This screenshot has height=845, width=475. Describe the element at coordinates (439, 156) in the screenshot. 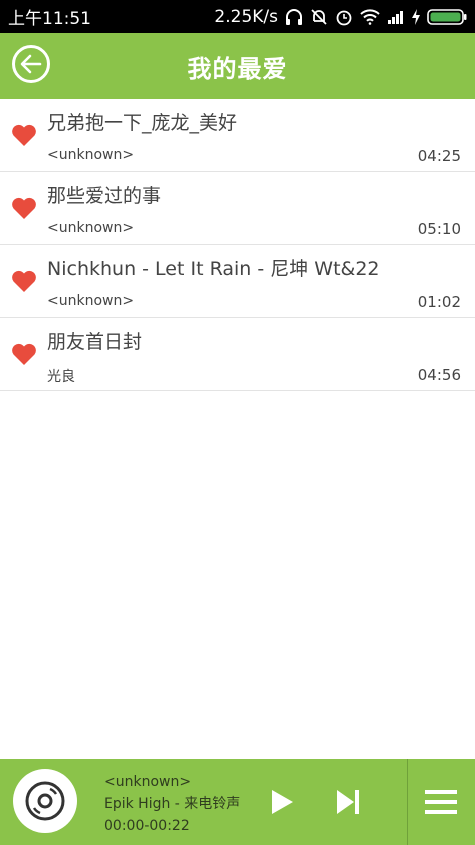

I see `song-duration: 04:25` at that location.